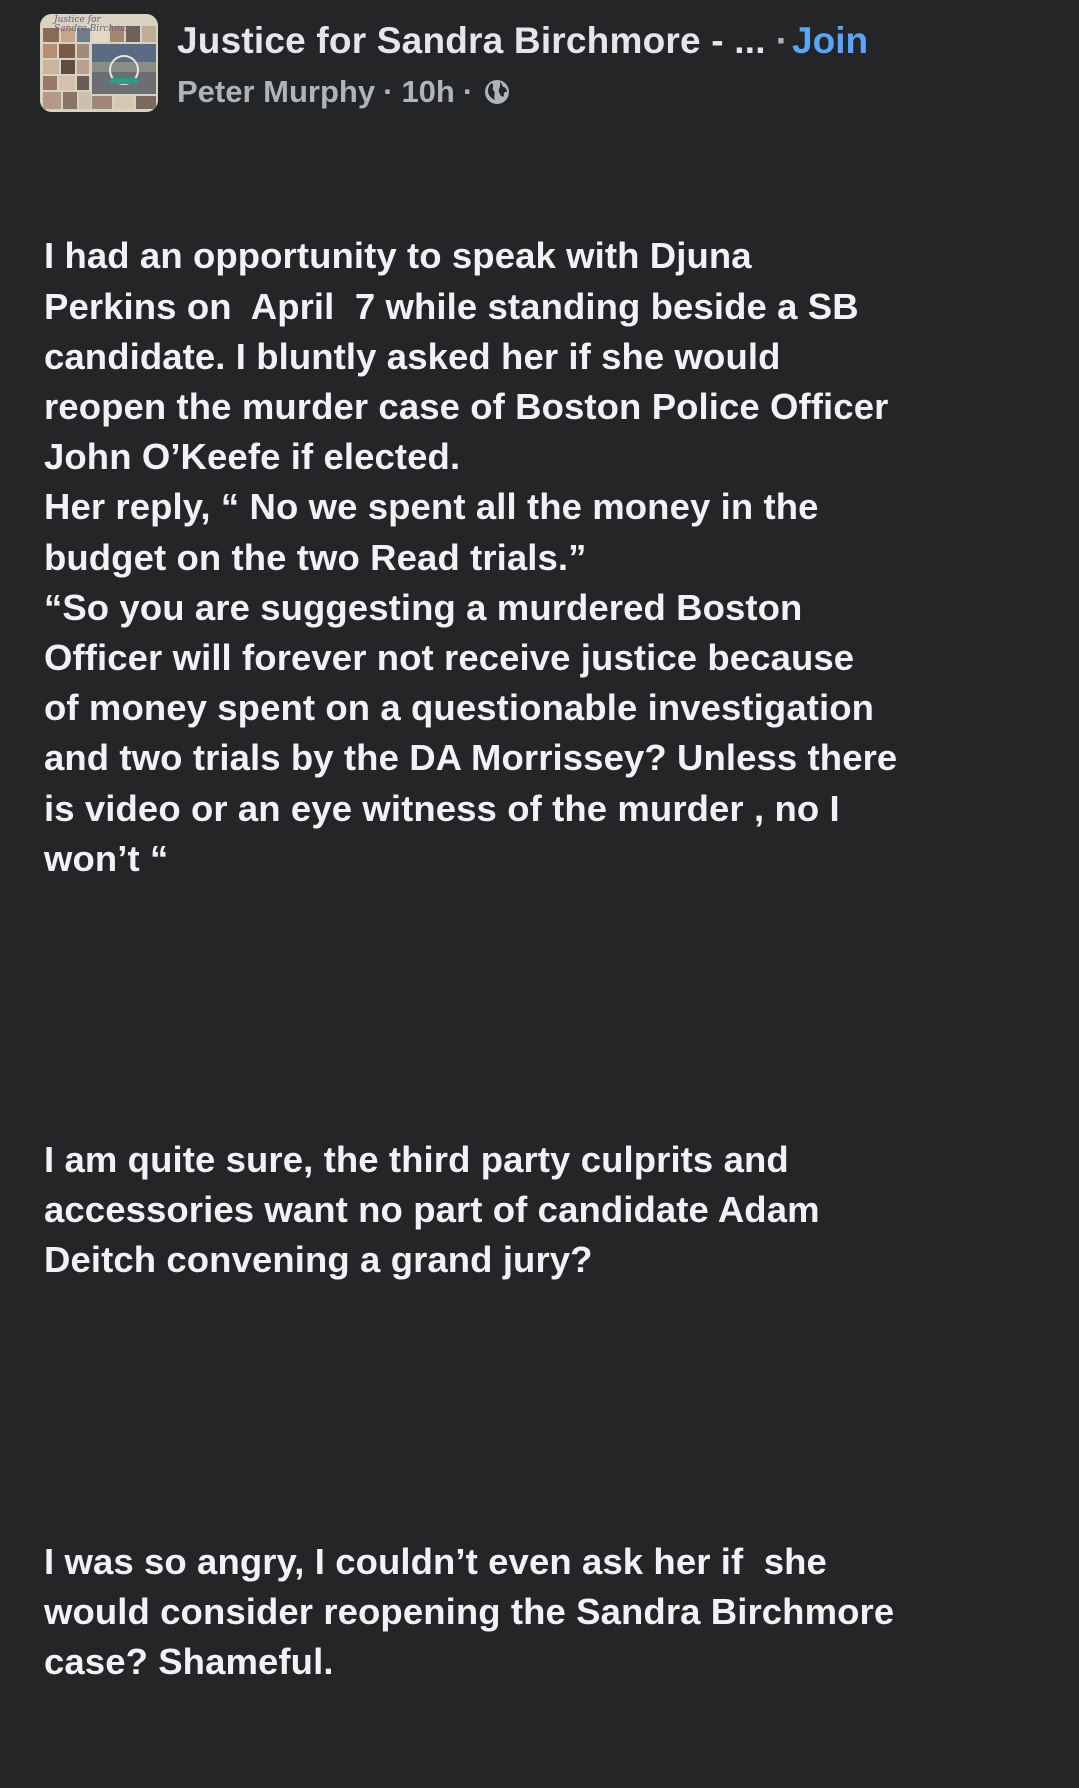  Describe the element at coordinates (96, 29) in the screenshot. I see `avatar-caption-line2: Sandra Birchmore` at that location.